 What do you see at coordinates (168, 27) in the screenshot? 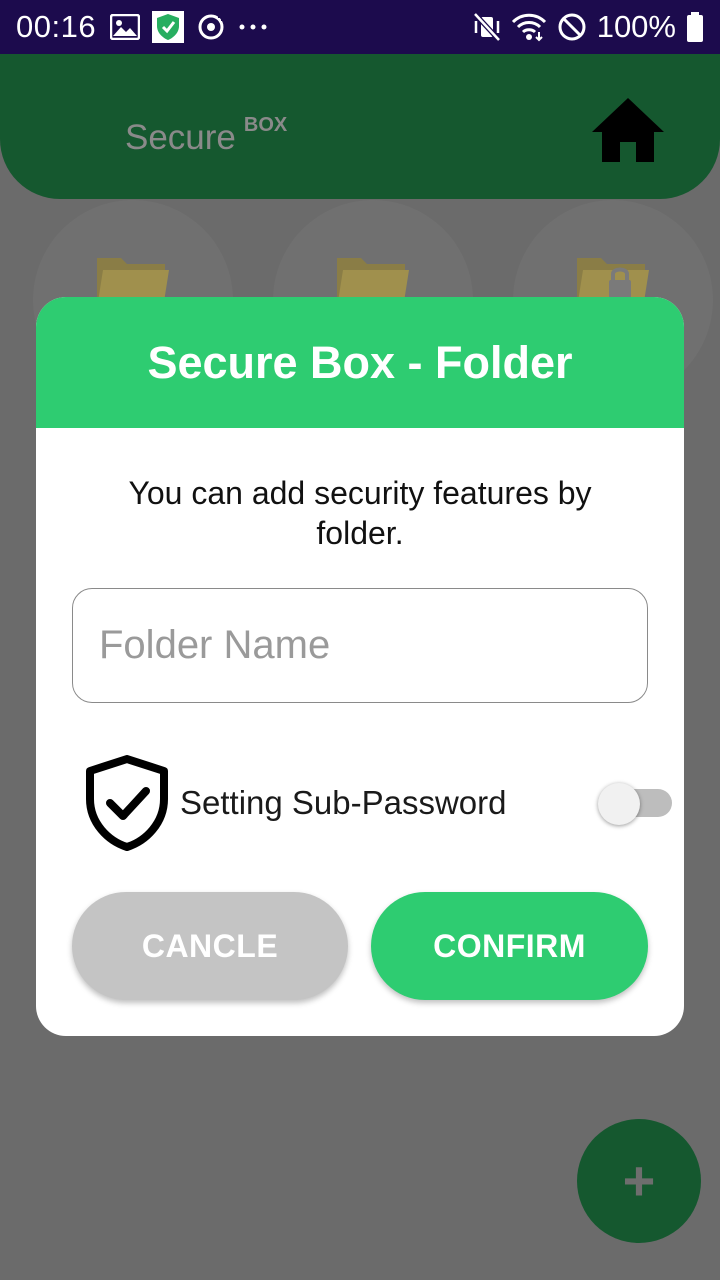
I see `app-shield-icon` at bounding box center [168, 27].